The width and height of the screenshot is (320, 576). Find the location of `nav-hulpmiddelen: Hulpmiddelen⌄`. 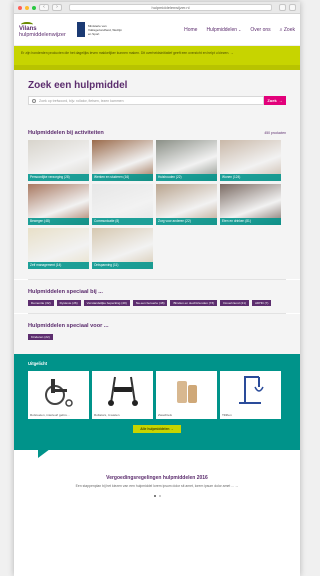

nav-hulpmiddelen: Hulpmiddelen⌄ is located at coordinates (223, 30).